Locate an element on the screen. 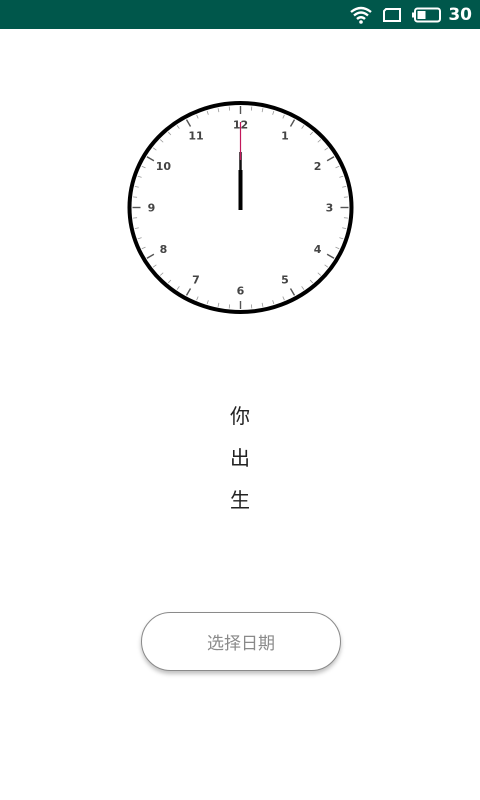 This screenshot has width=480, height=800. clock-number: 11 is located at coordinates (195, 136).